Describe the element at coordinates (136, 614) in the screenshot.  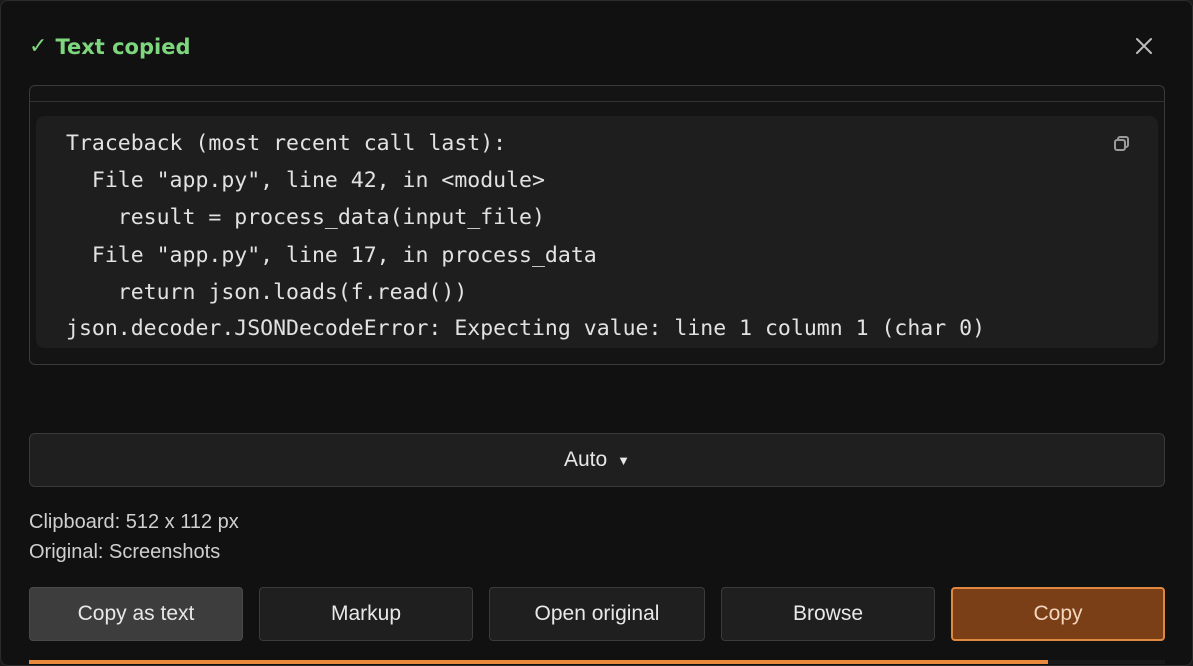
I see `copy-as-text-button: Copy as text` at that location.